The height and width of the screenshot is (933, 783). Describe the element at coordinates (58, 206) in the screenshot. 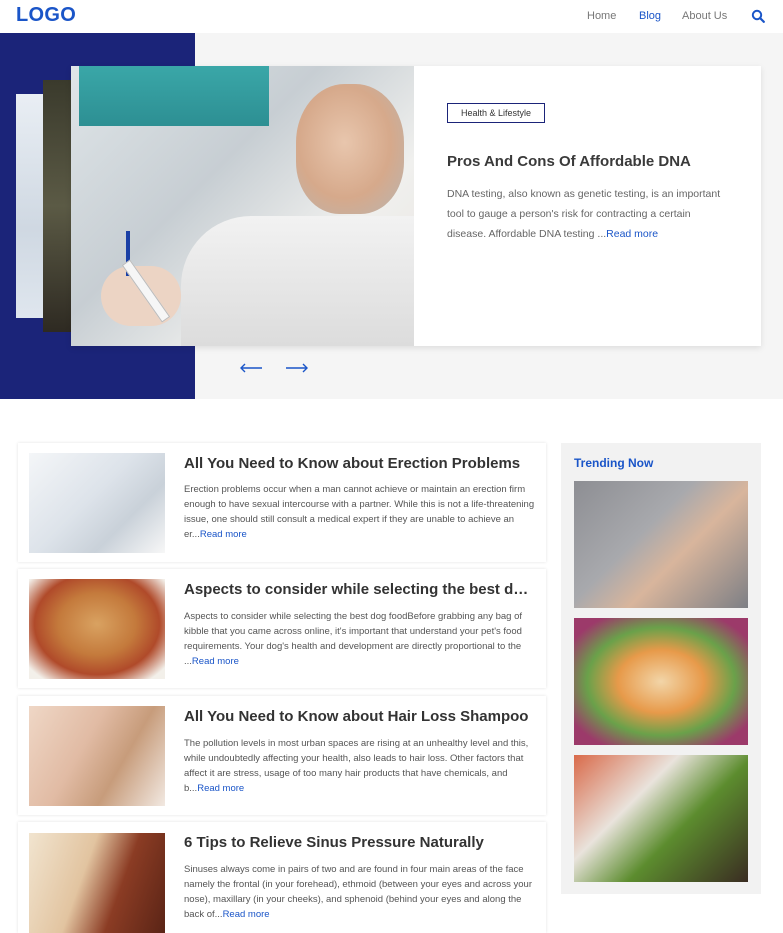

I see `slide-preview-middle` at that location.